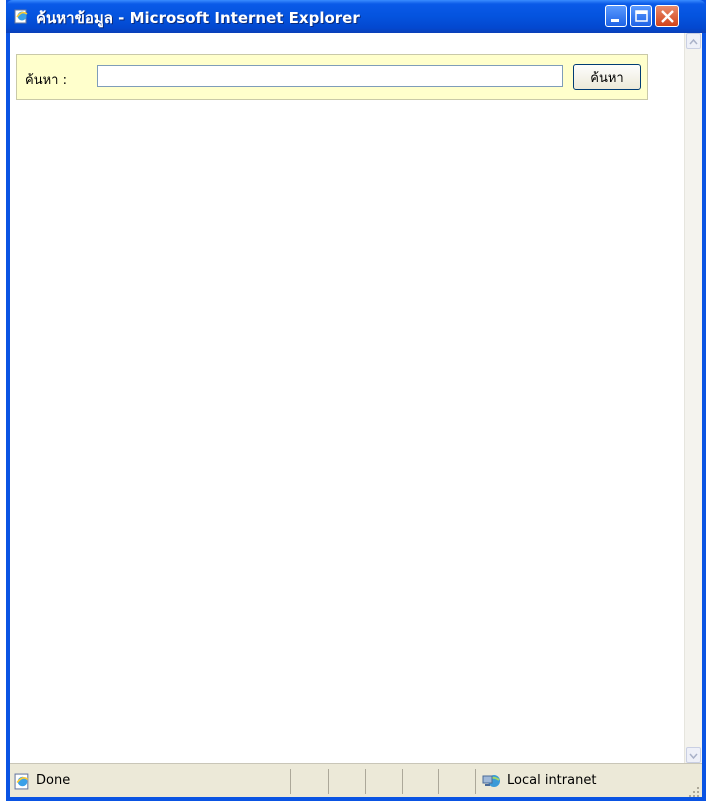 This screenshot has height=802, width=706. What do you see at coordinates (616, 16) in the screenshot?
I see `minimize-button` at bounding box center [616, 16].